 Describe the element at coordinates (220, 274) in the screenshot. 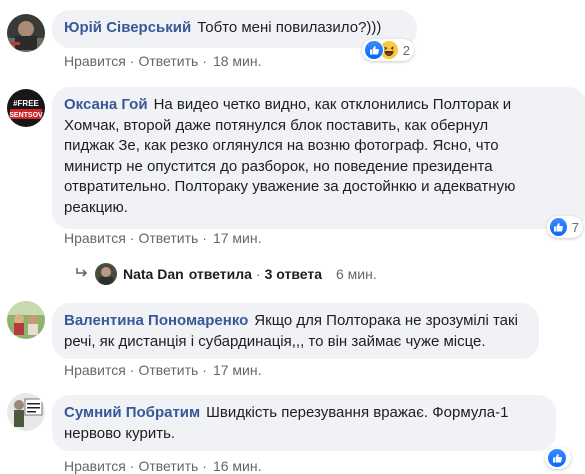

I see `reply-verb: ответила` at that location.